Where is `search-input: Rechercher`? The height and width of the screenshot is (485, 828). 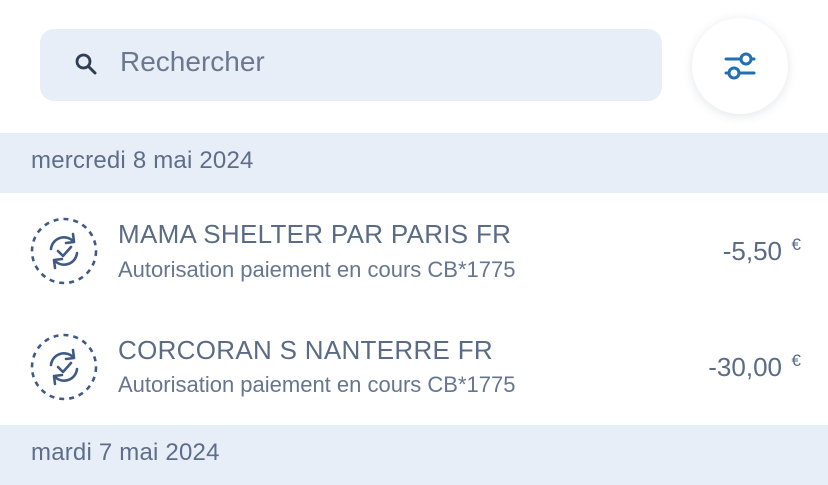 search-input: Rechercher is located at coordinates (192, 62).